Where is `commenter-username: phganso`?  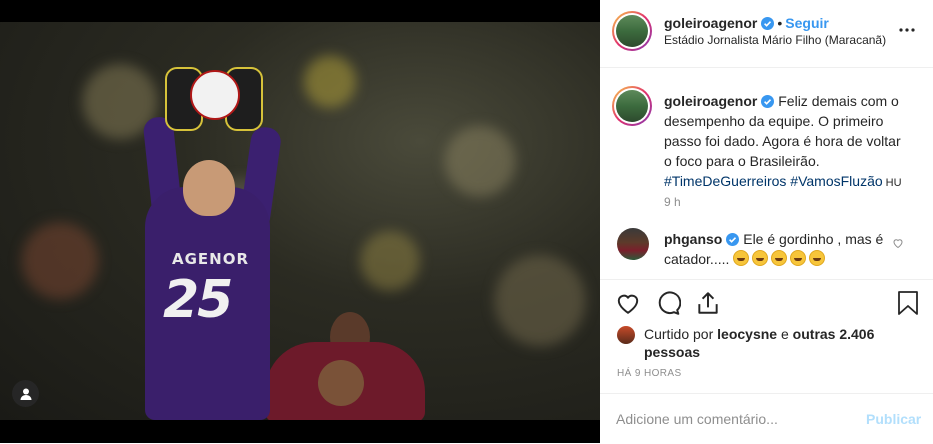
commenter-username: phganso is located at coordinates (693, 239).